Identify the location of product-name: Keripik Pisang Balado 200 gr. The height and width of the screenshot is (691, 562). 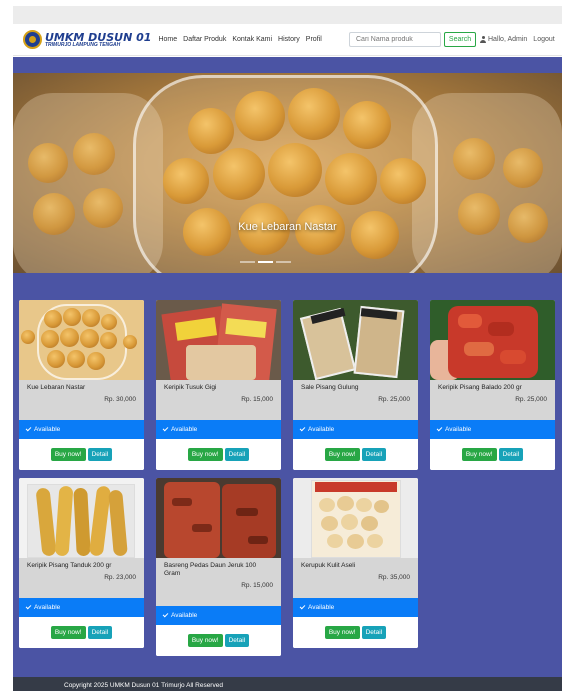
(480, 387).